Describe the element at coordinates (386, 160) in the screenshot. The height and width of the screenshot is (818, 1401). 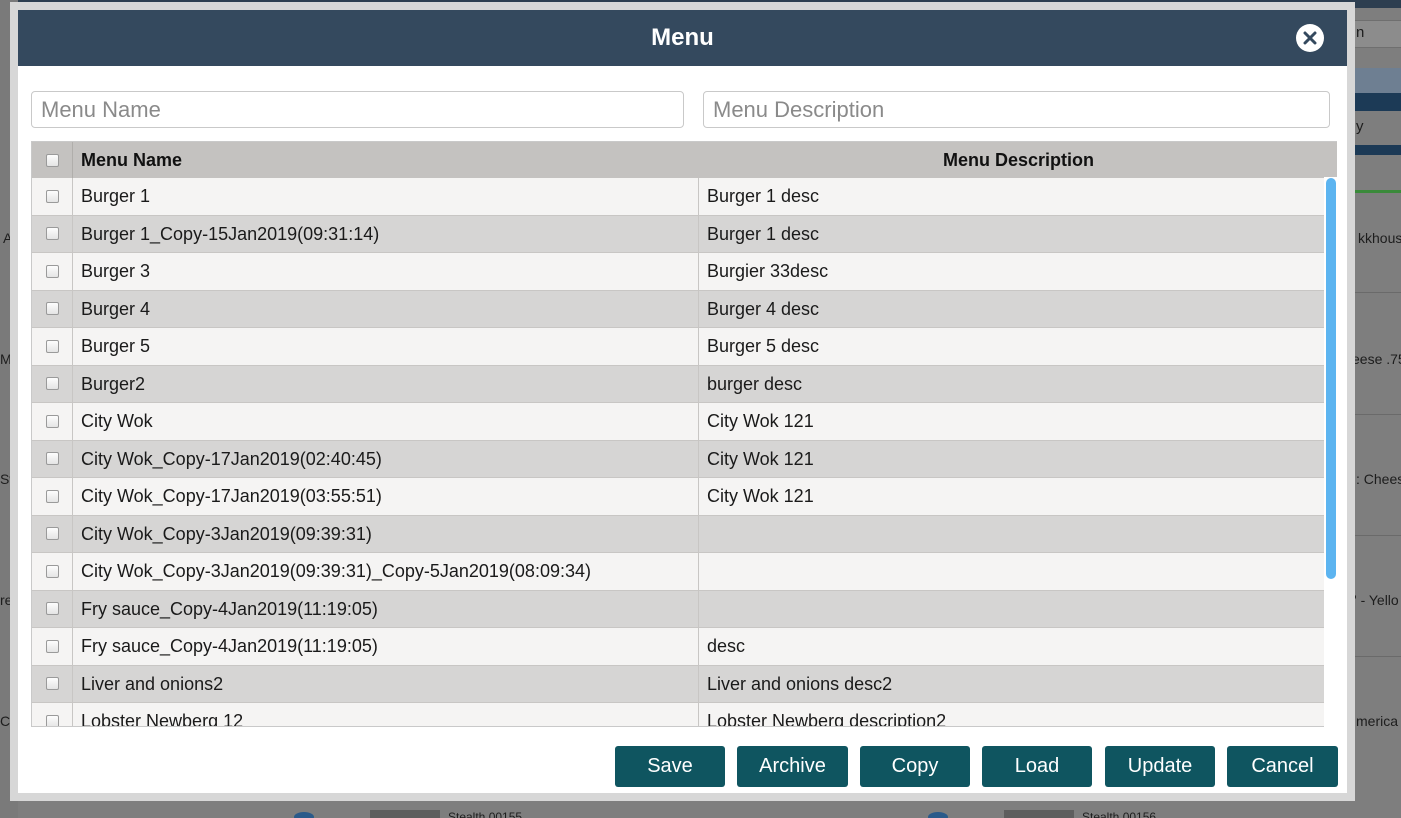
I see `column-header-menu-name: Menu Name` at that location.